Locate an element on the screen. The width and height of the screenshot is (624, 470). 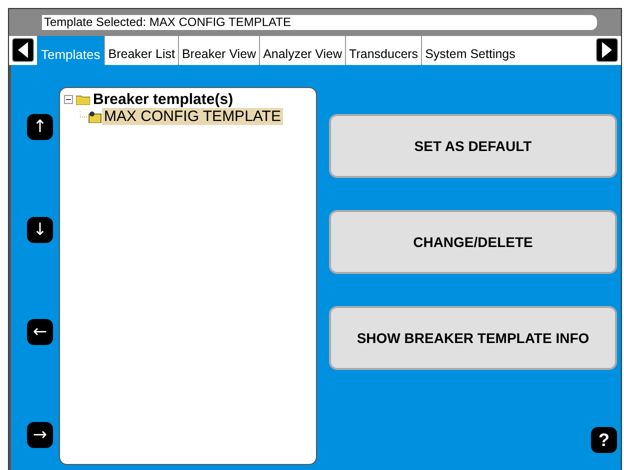
right-triangle-icon is located at coordinates (607, 50).